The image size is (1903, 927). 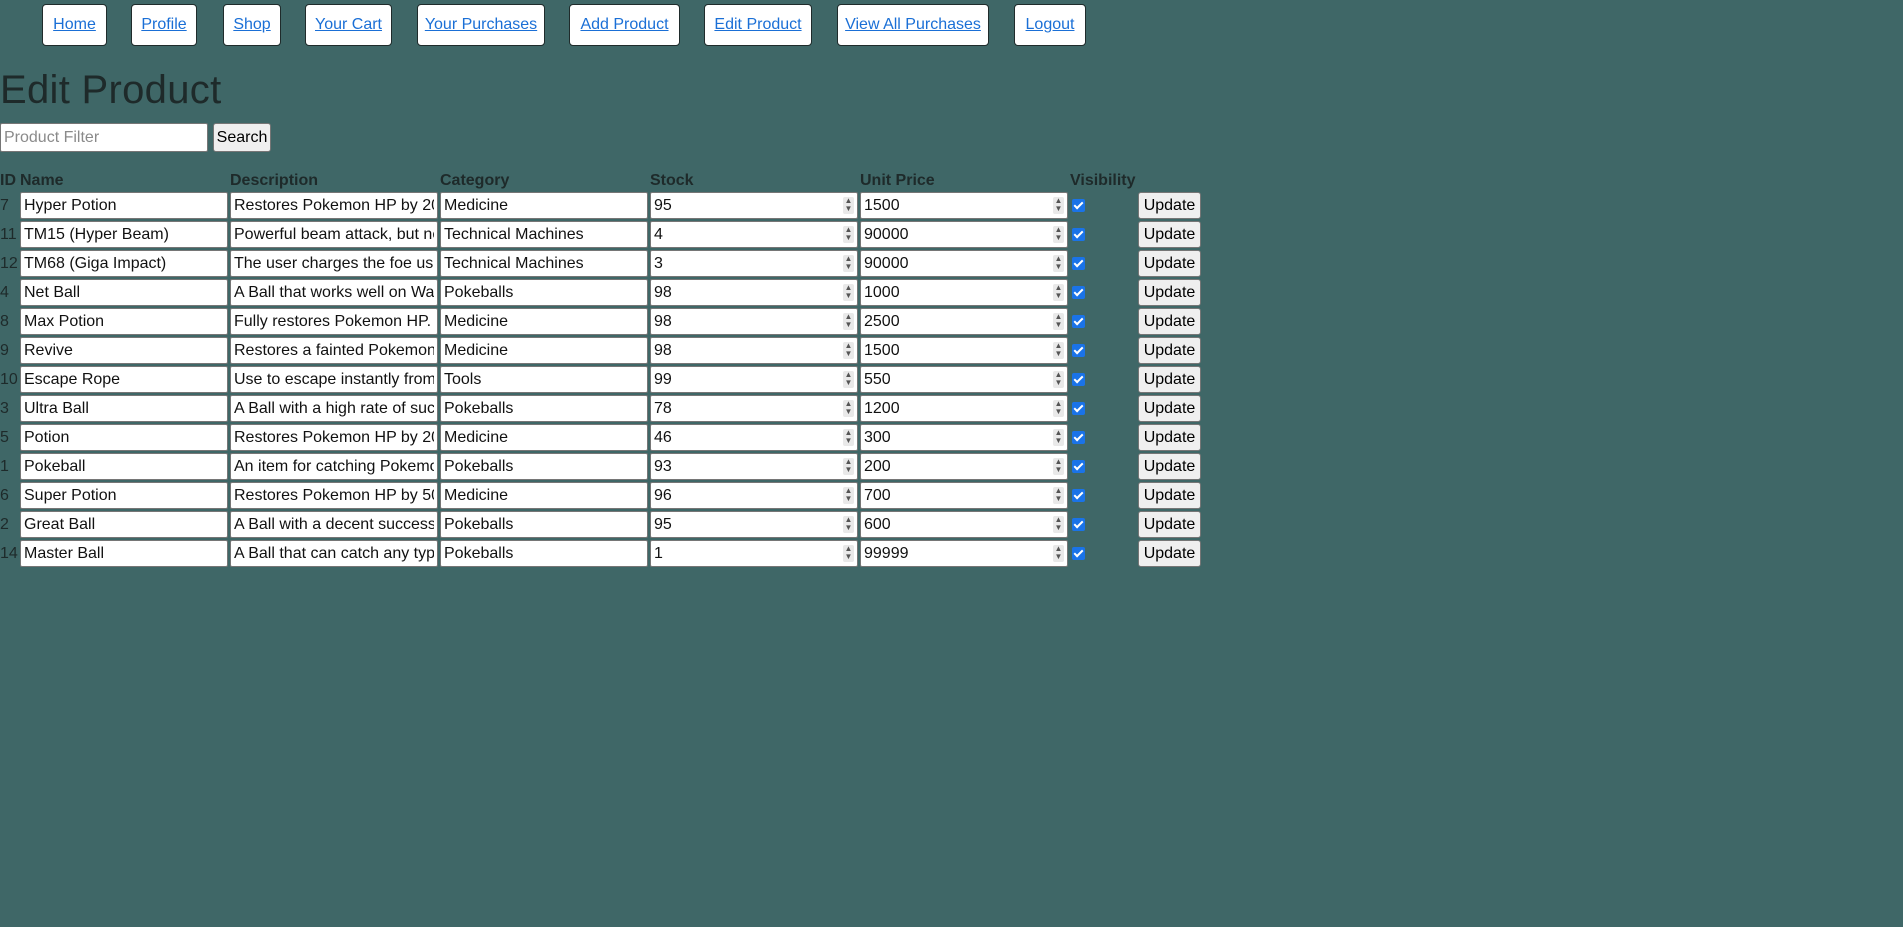 What do you see at coordinates (242, 137) in the screenshot?
I see `search-button: Search` at bounding box center [242, 137].